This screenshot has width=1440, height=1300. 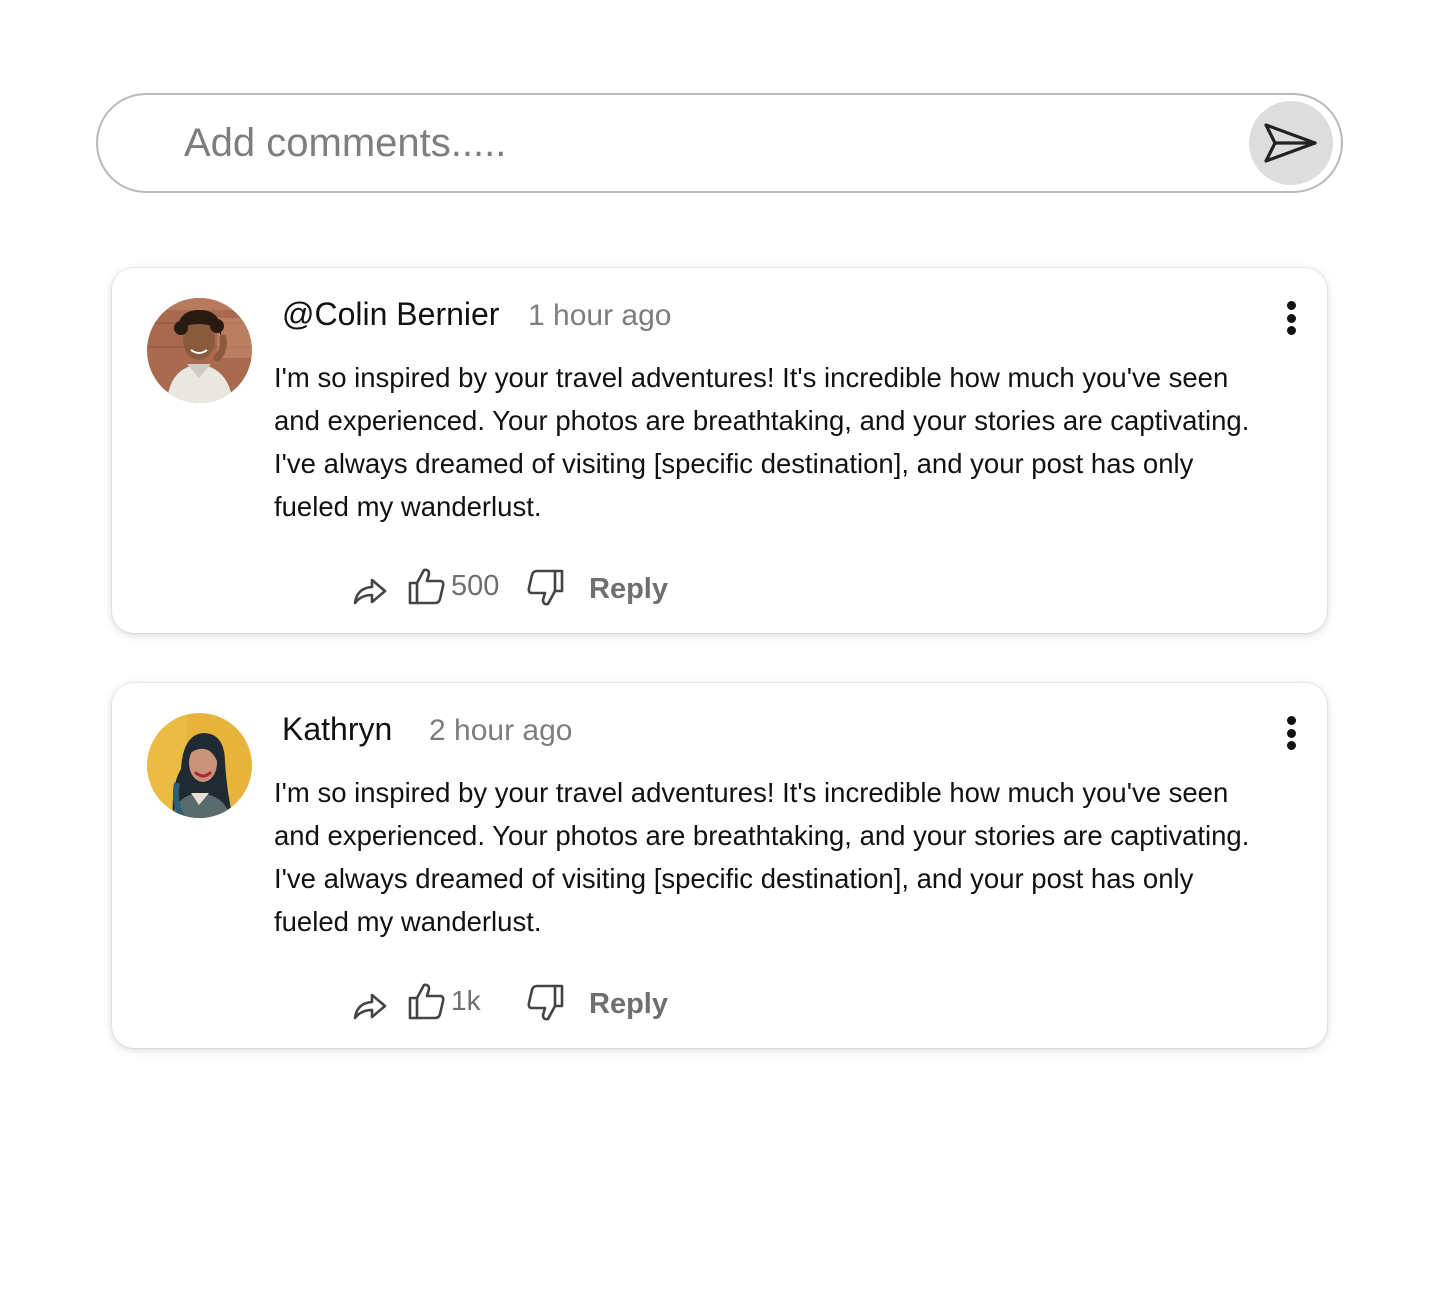 What do you see at coordinates (337, 729) in the screenshot?
I see `comment-author: Kathryn` at bounding box center [337, 729].